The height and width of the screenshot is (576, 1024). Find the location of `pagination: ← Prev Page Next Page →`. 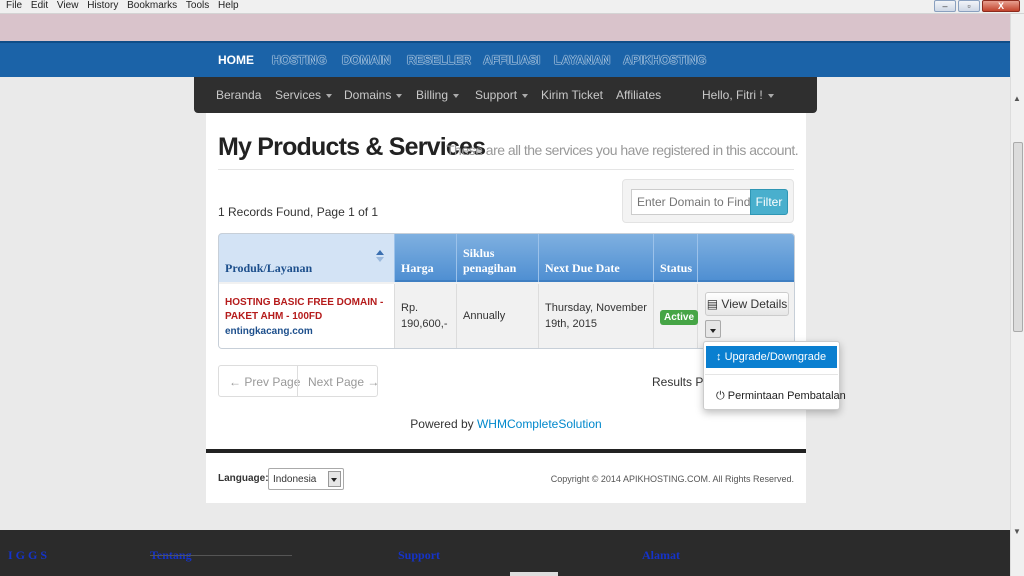

pagination: ← Prev Page Next Page → is located at coordinates (298, 381).